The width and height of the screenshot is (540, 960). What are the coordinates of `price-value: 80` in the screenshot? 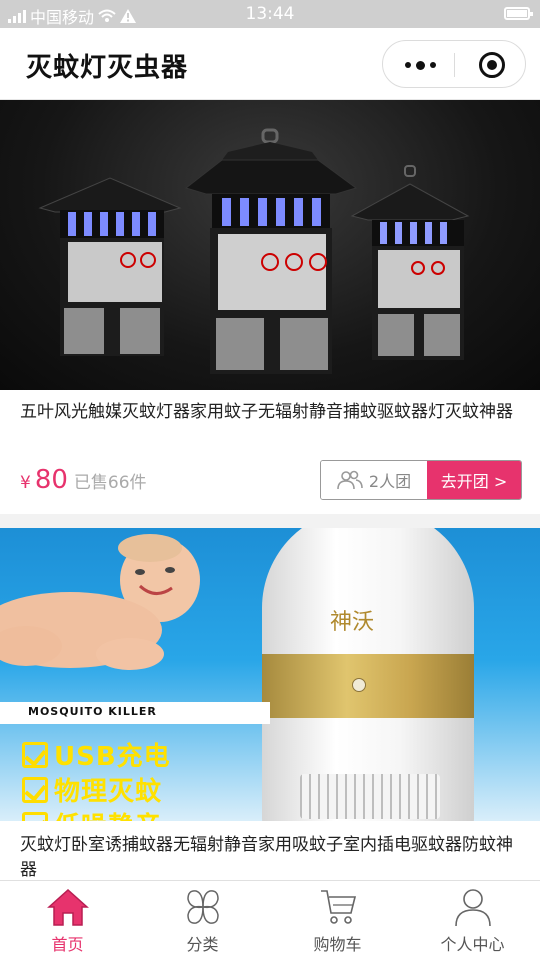 It's located at (51, 480).